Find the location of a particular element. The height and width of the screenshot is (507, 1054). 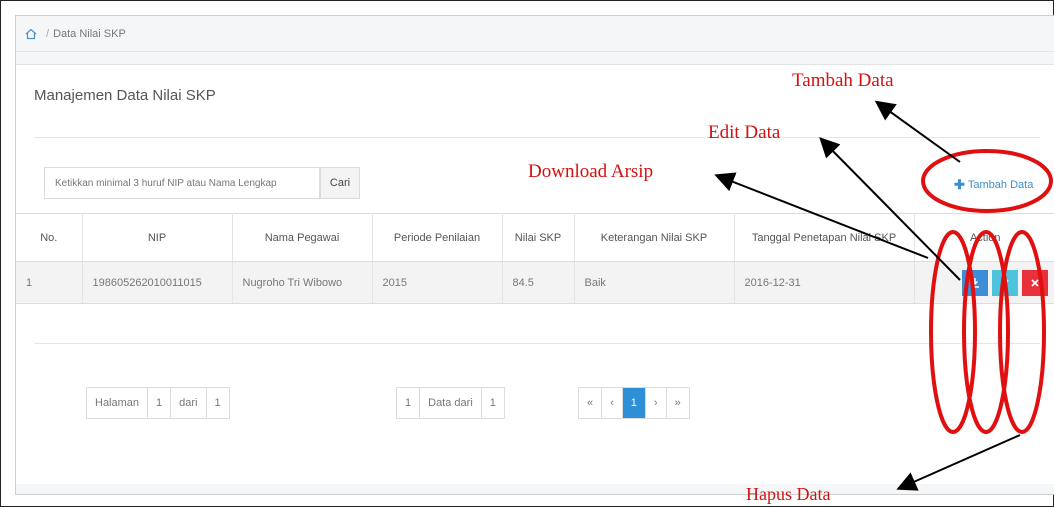

dari-label: dari is located at coordinates (189, 403).